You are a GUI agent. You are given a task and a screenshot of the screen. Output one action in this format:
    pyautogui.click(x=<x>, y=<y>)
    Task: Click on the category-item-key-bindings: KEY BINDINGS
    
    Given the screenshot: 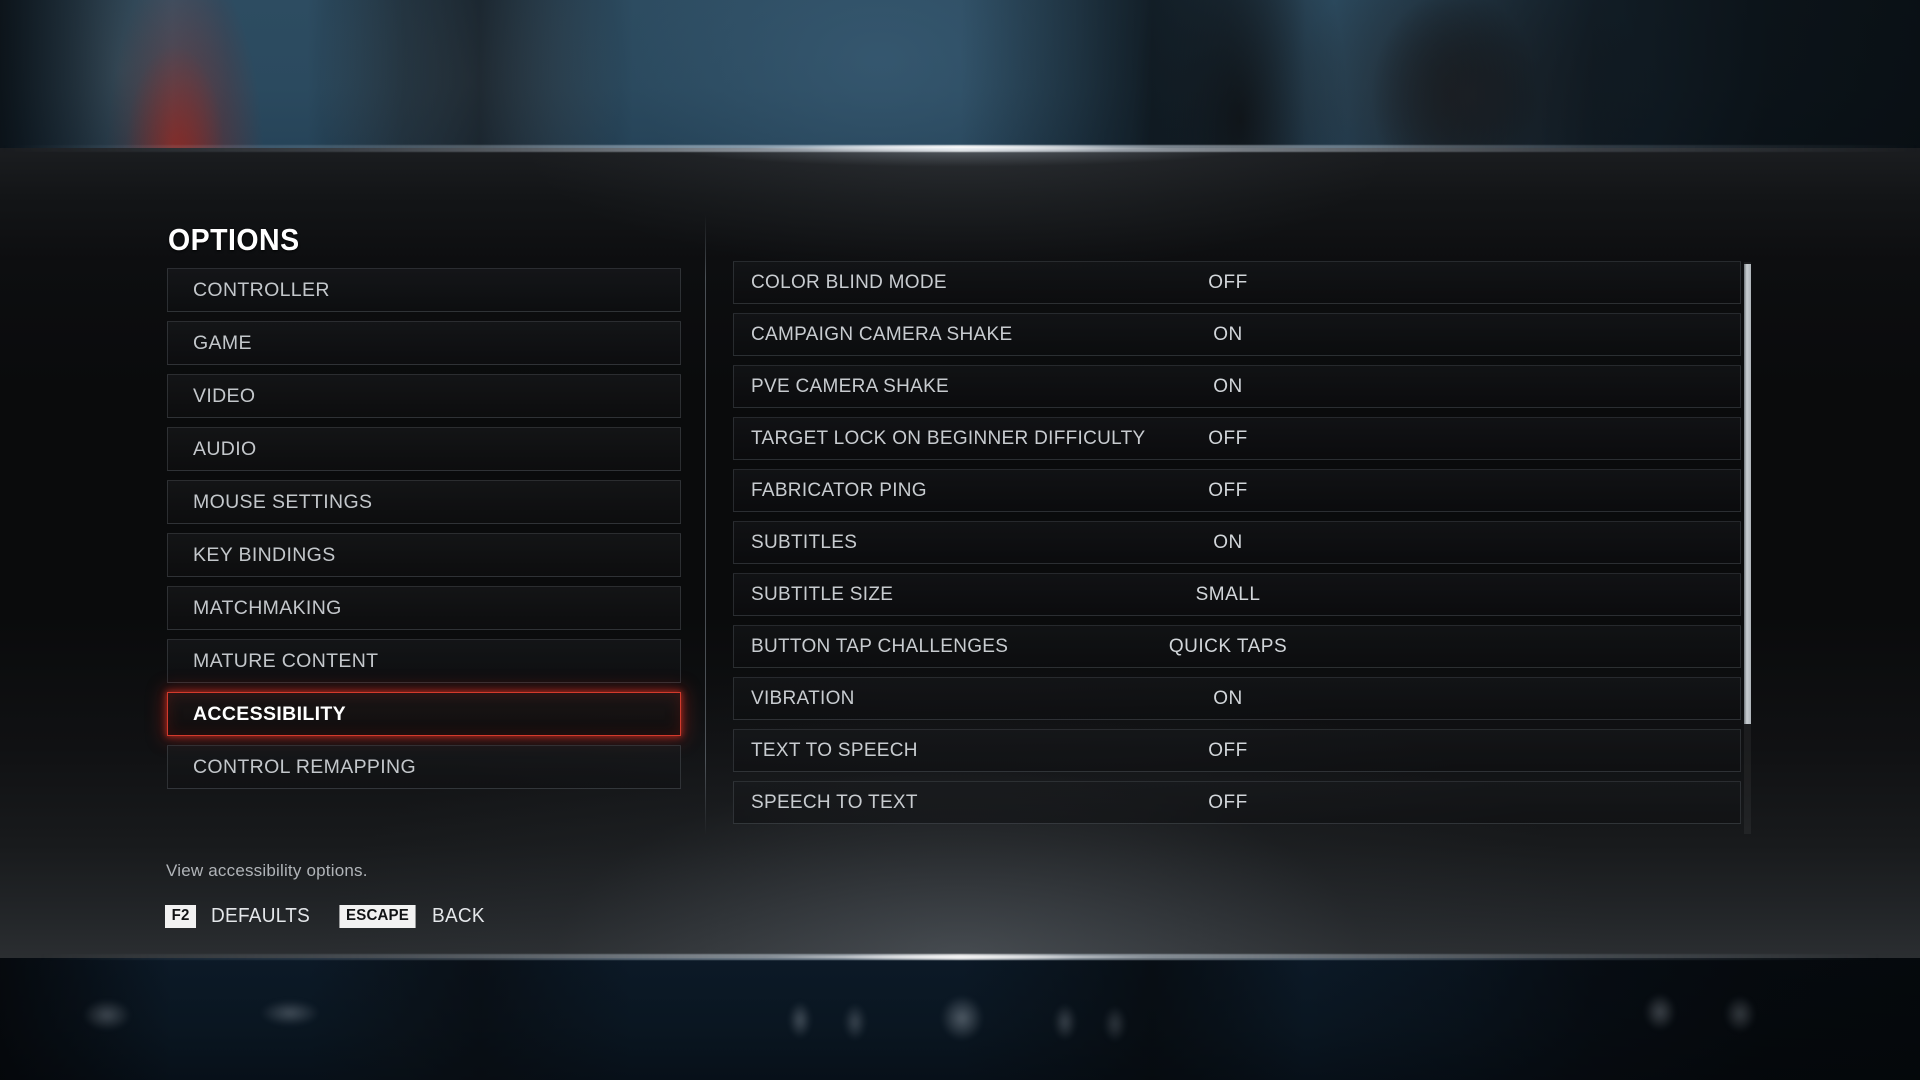 What is the action you would take?
    pyautogui.click(x=424, y=555)
    